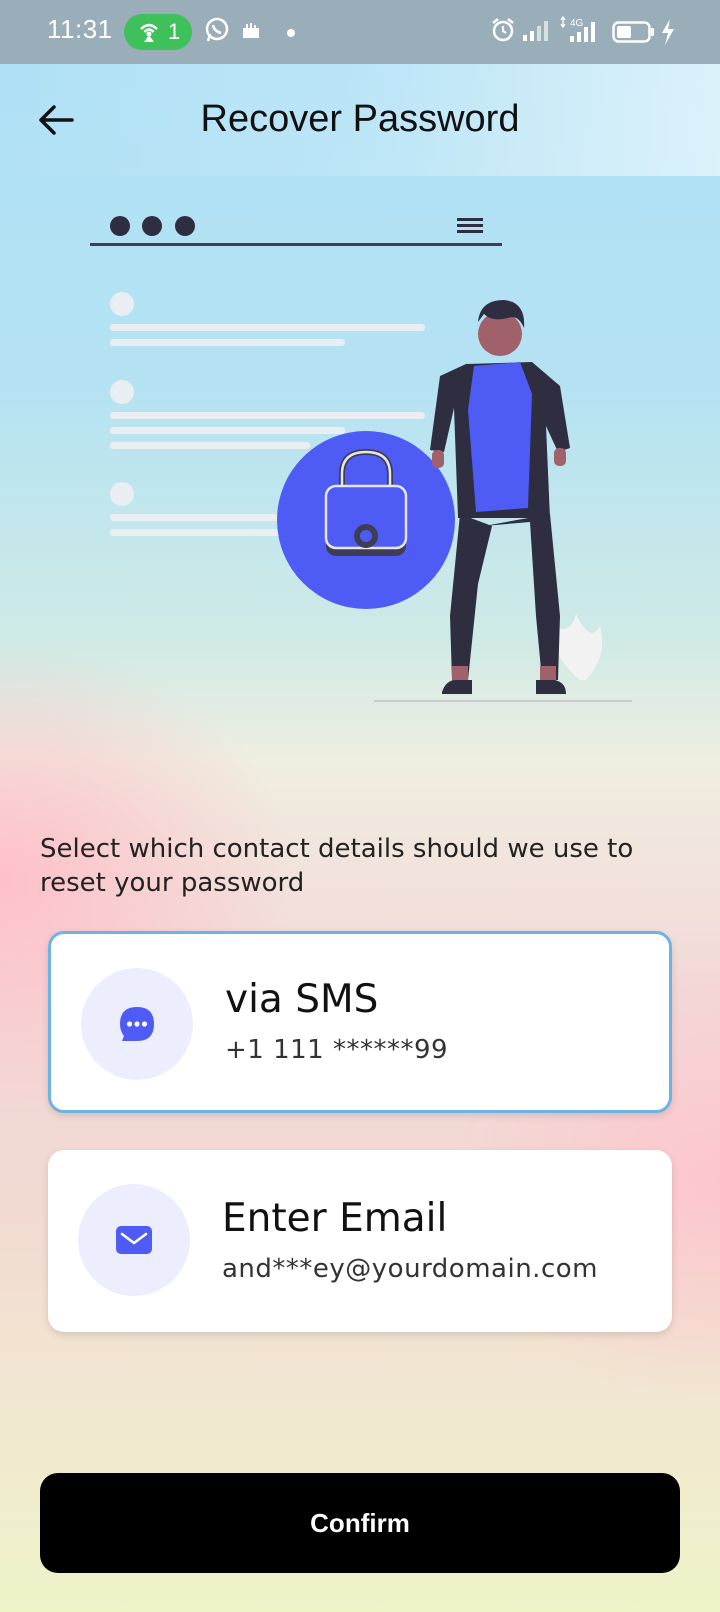  Describe the element at coordinates (410, 1269) in the screenshot. I see `option-value: and***ey@yourdomain.com` at that location.